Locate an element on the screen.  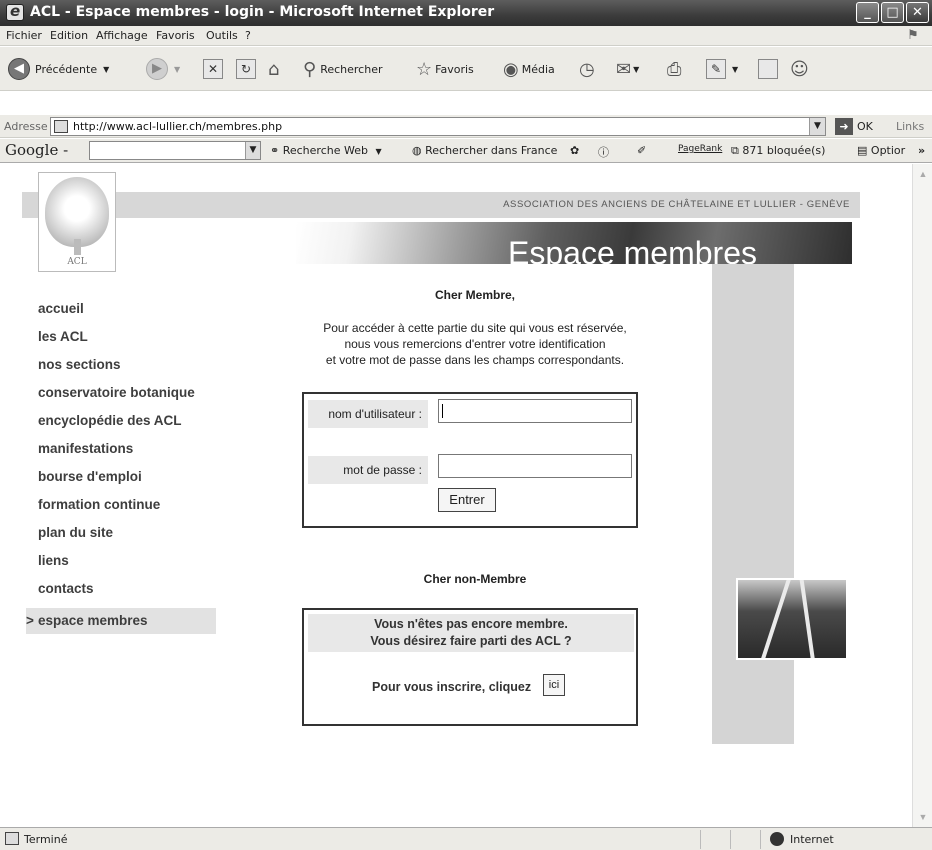
username-label: nom d'utilisateur : is located at coordinates (368, 414).